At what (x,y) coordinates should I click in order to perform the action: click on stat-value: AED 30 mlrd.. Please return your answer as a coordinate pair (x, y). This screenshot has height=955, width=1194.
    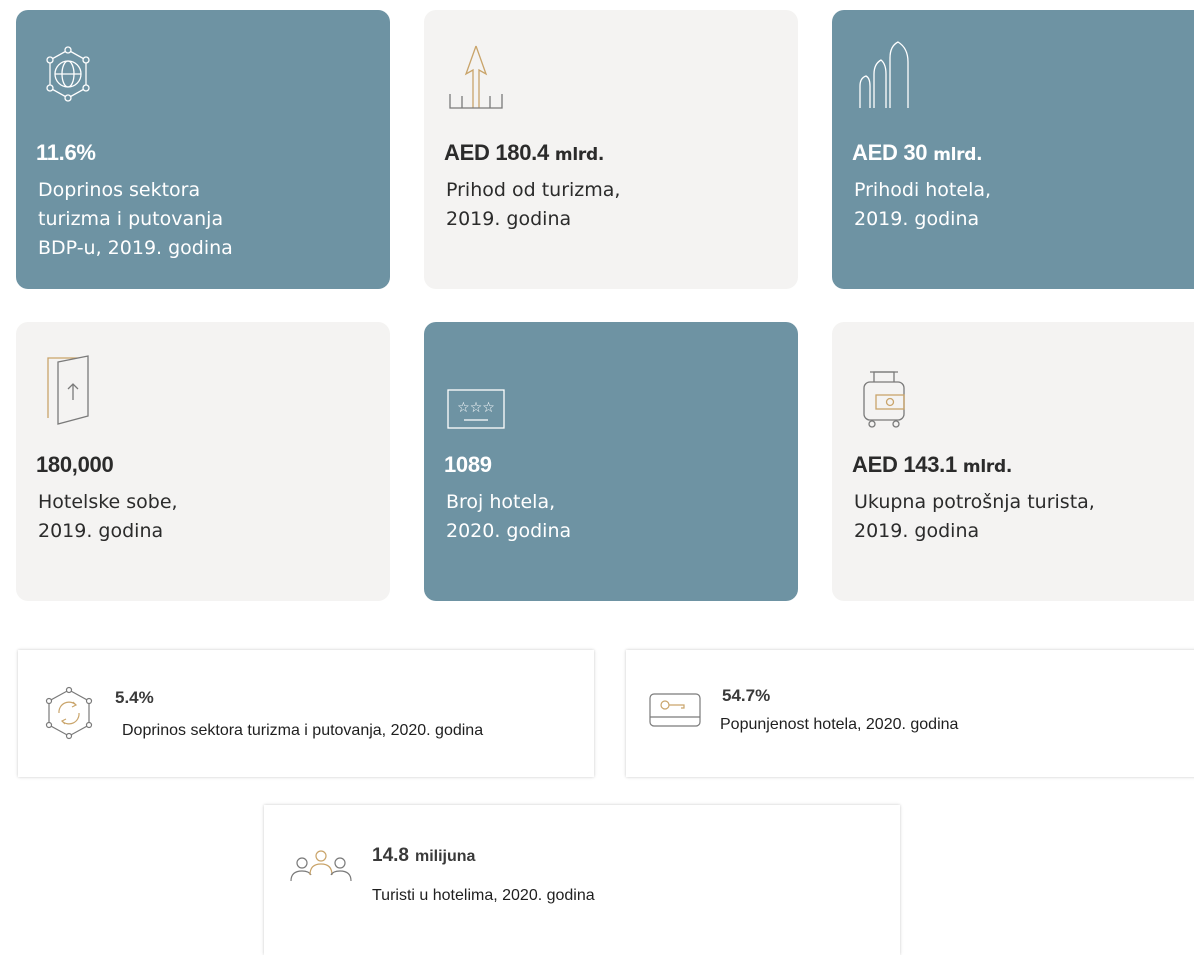
    Looking at the image, I should click on (917, 152).